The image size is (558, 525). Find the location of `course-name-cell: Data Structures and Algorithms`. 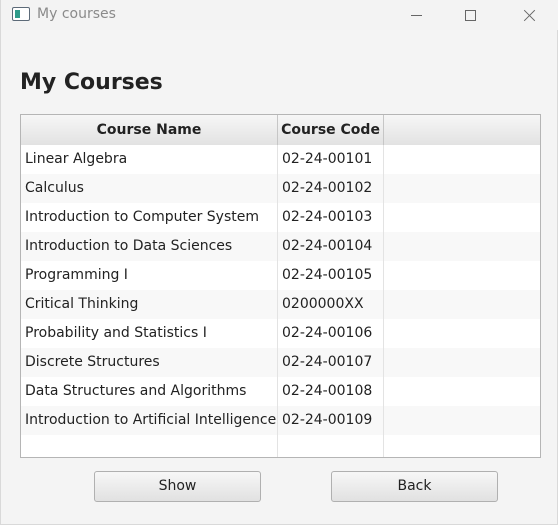

course-name-cell: Data Structures and Algorithms is located at coordinates (149, 391).